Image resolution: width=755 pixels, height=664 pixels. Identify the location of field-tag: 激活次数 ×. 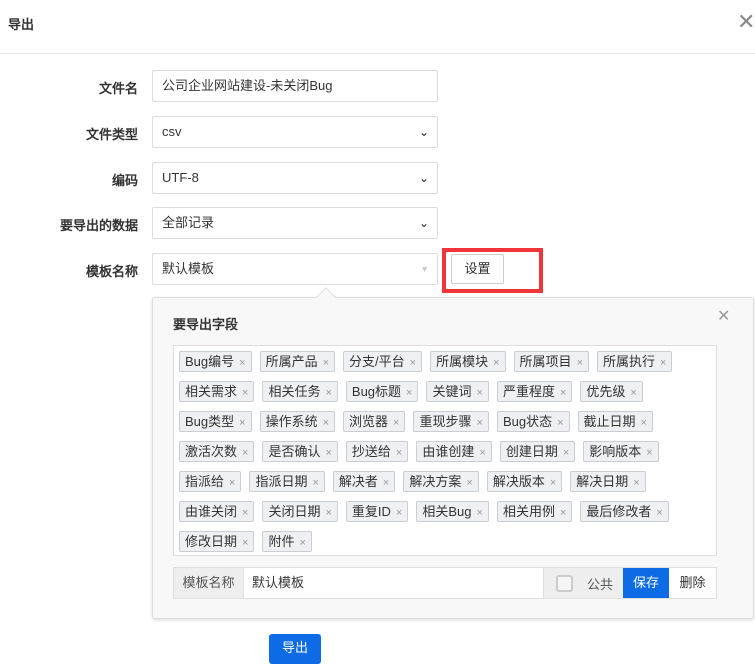
(217, 451).